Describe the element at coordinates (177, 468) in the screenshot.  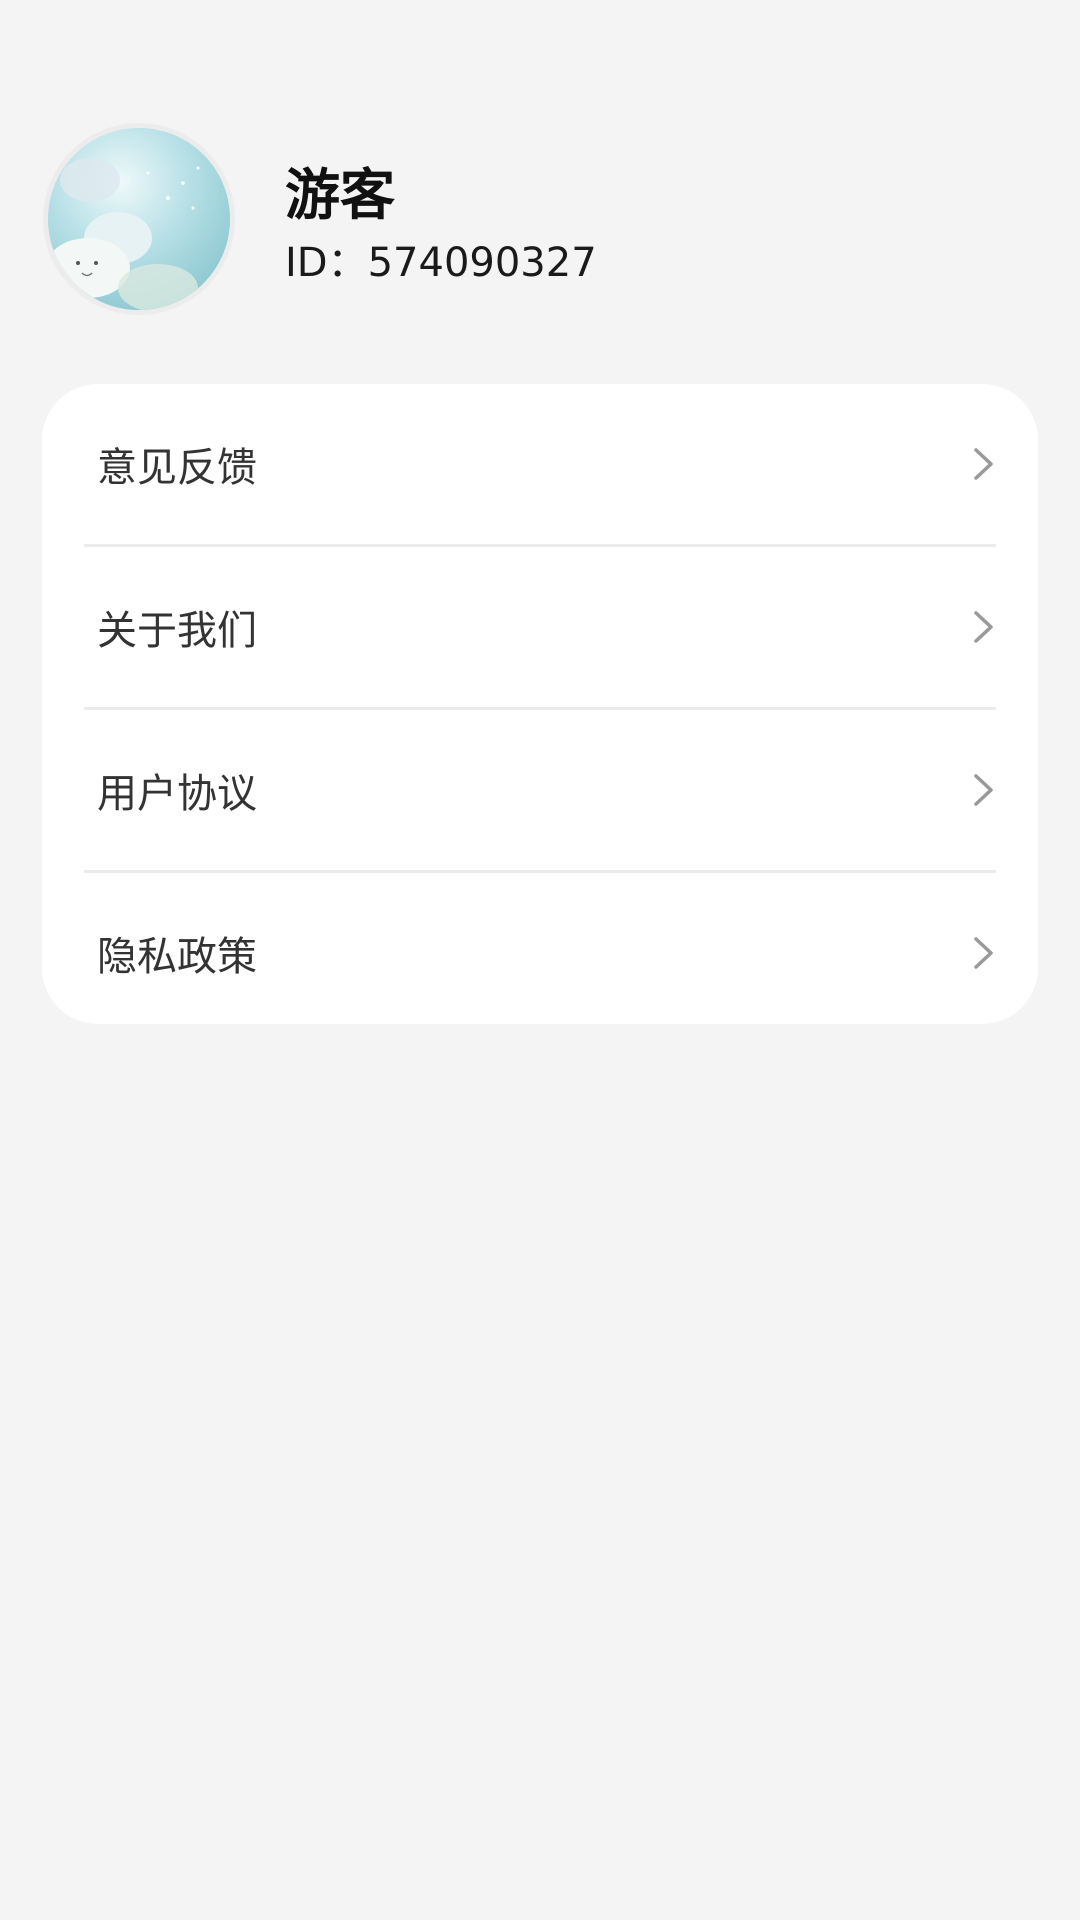
I see `menu-item-label: 意见反馈` at that location.